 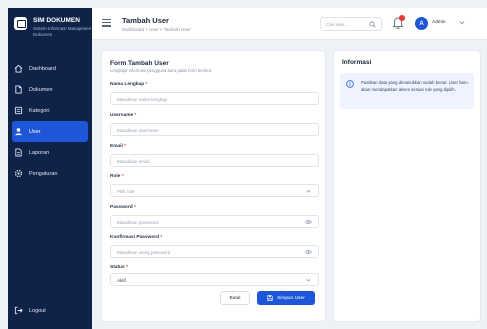 What do you see at coordinates (214, 160) in the screenshot?
I see `email-field: Masukkan email` at bounding box center [214, 160].